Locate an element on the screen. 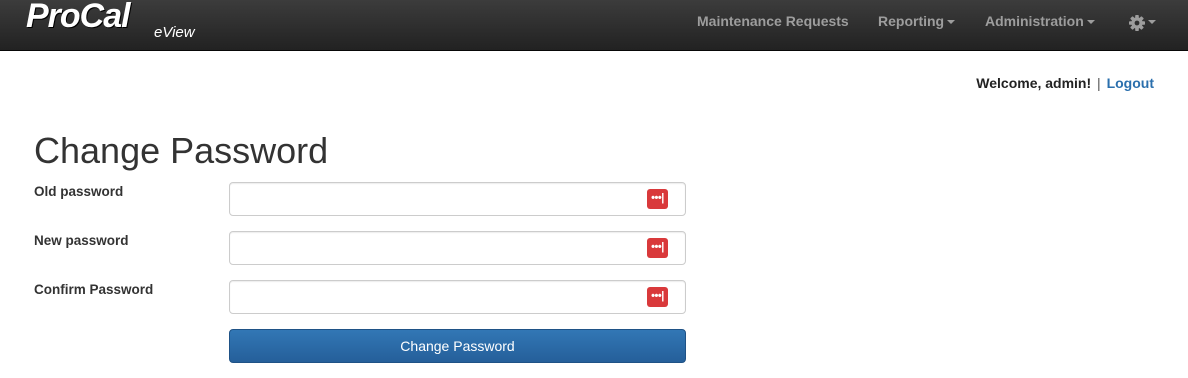 This screenshot has width=1188, height=378. confirm-password-field: •••| is located at coordinates (457, 297).